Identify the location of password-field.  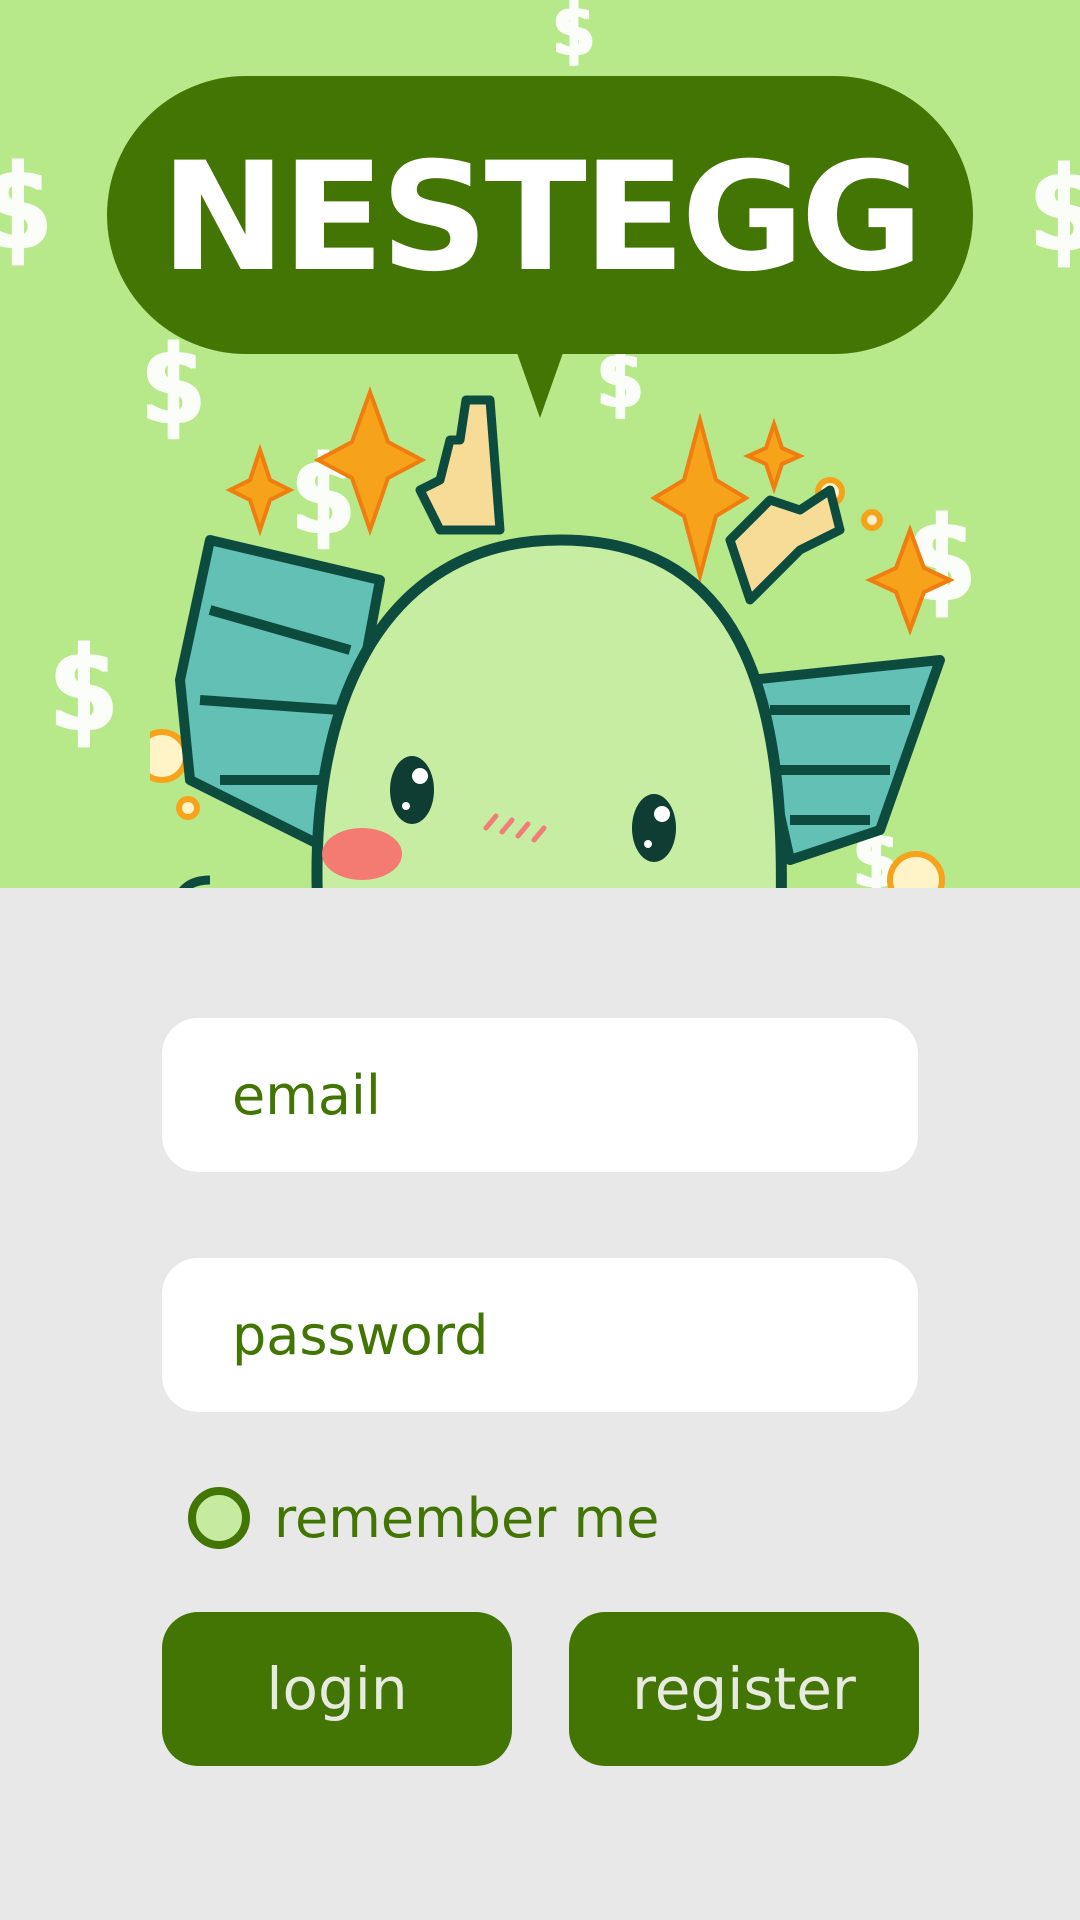
(540, 1335).